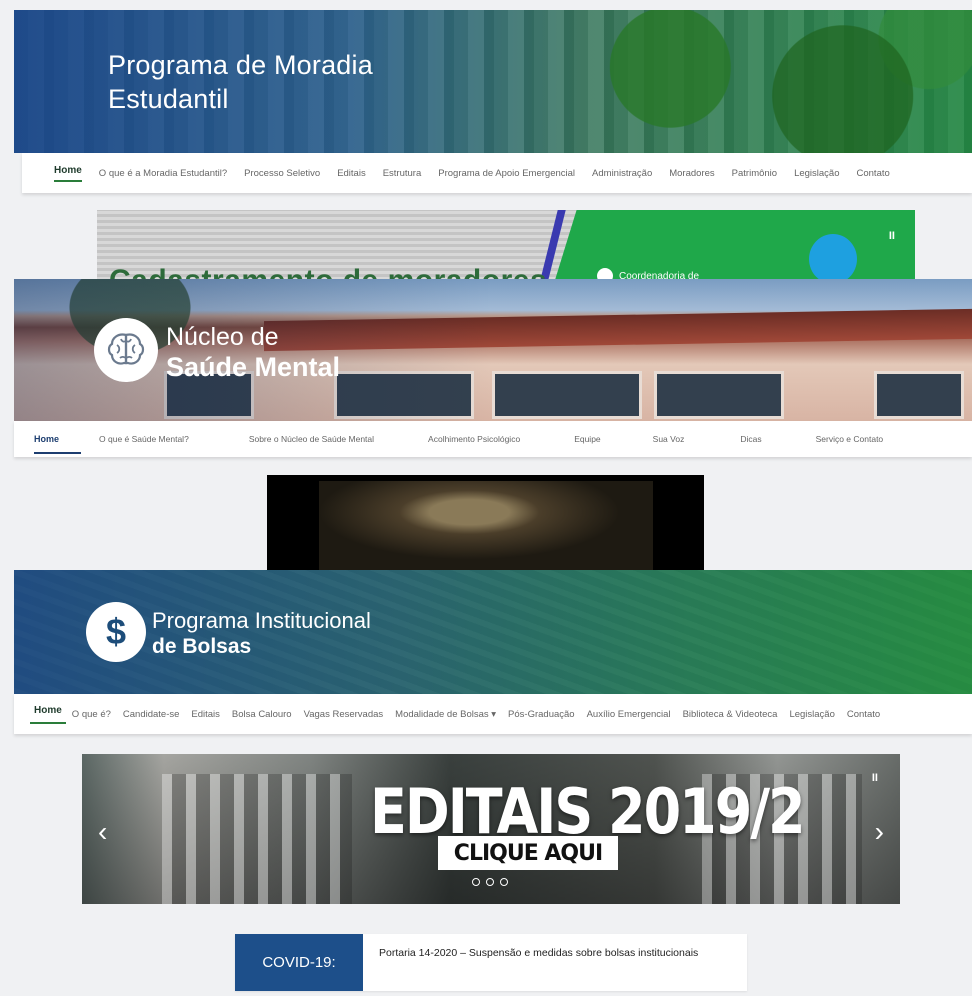  I want to click on bolsas-nav-modalidade-dropdown: Modalidade de Bolsas ▾, so click(445, 714).